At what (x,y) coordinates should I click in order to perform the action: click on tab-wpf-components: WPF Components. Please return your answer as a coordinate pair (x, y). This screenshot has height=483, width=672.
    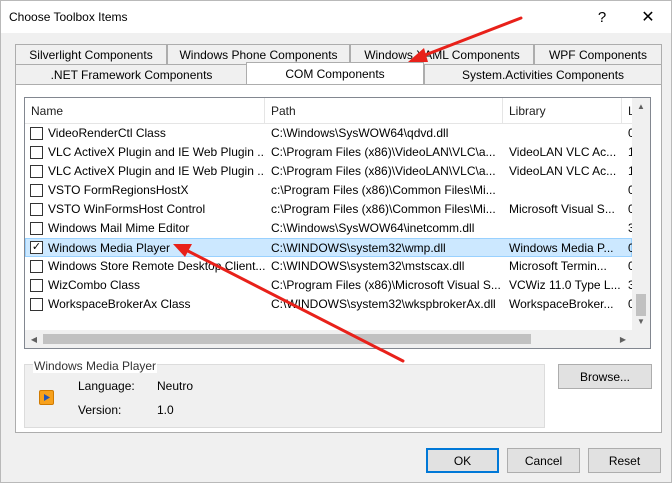
    Looking at the image, I should click on (598, 54).